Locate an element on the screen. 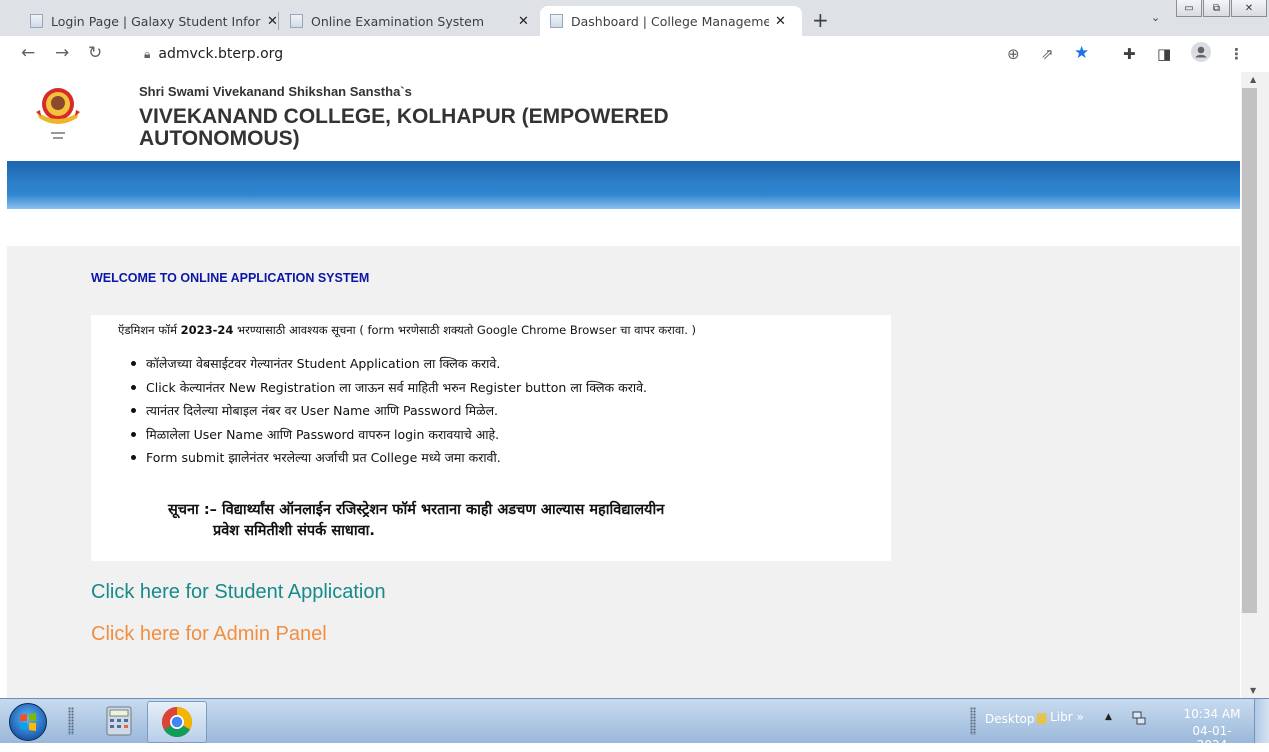  scroll-down-arrow-icon: ▼ is located at coordinates (1253, 690).